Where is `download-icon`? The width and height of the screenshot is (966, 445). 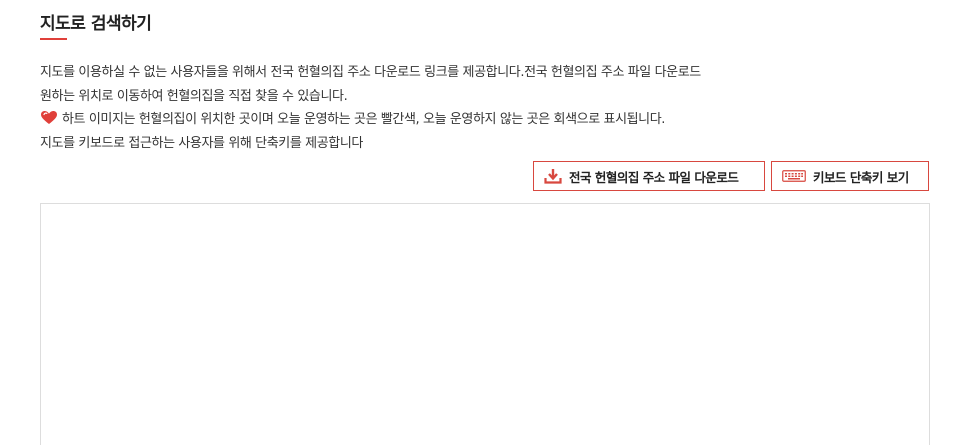
download-icon is located at coordinates (553, 176).